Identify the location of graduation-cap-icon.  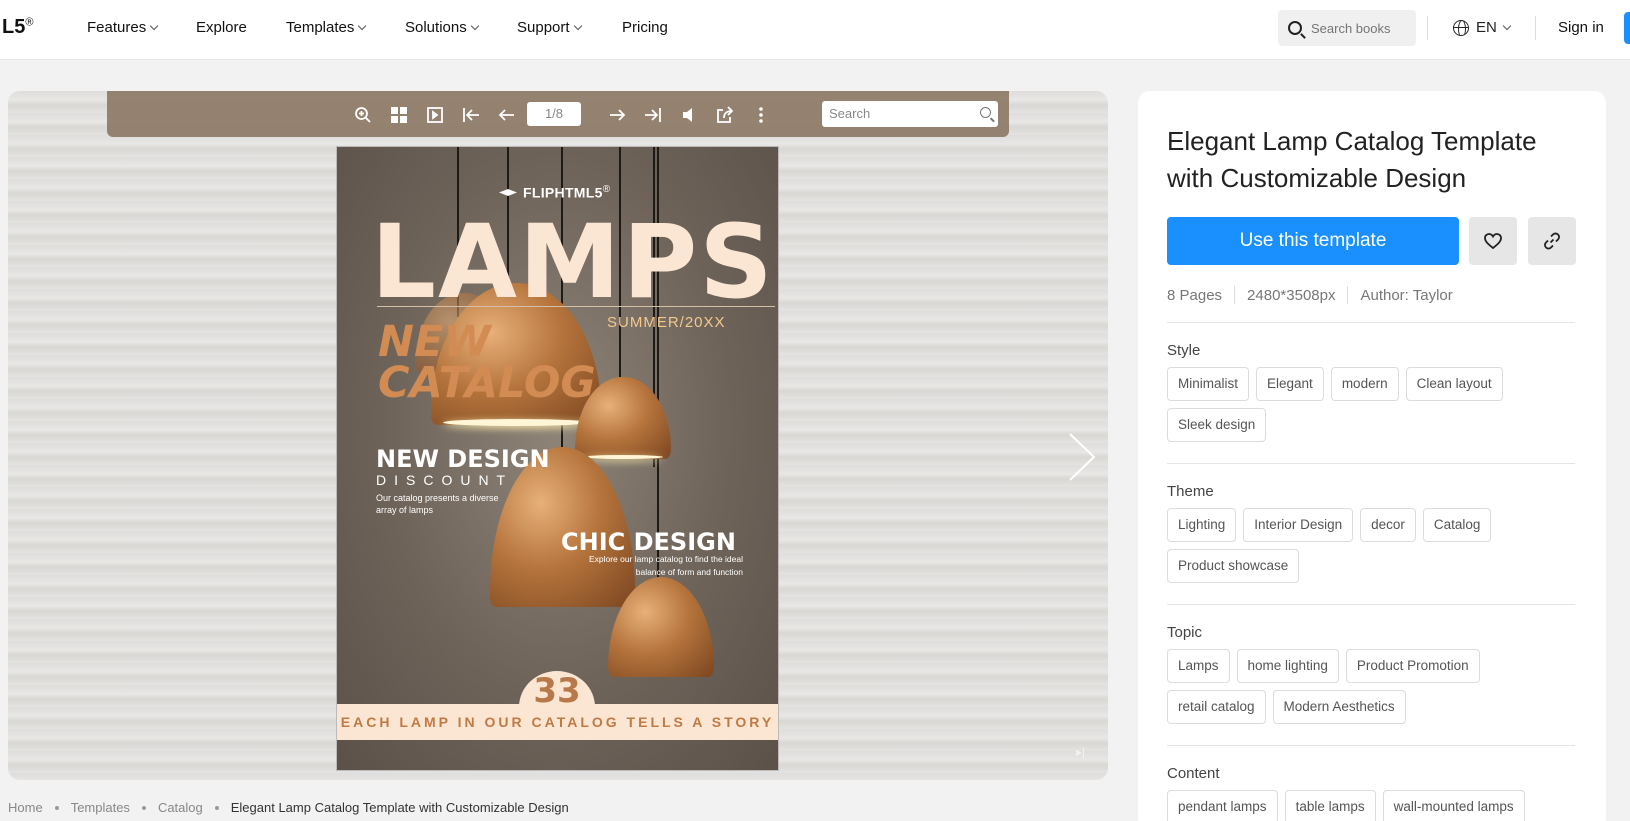
(508, 192).